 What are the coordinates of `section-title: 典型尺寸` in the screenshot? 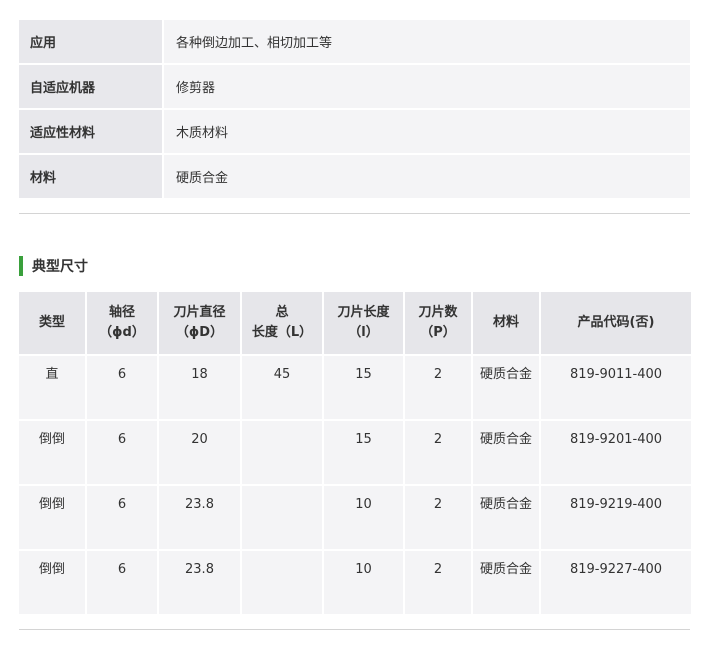 It's located at (60, 267).